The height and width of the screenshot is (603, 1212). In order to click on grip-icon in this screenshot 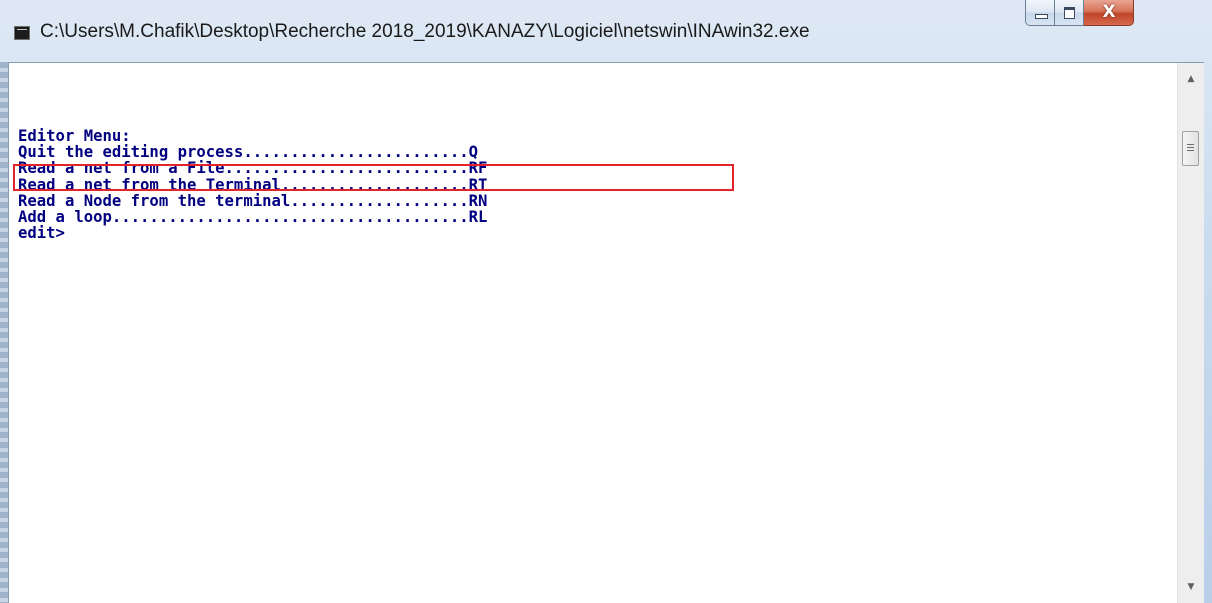, I will do `click(1190, 148)`.